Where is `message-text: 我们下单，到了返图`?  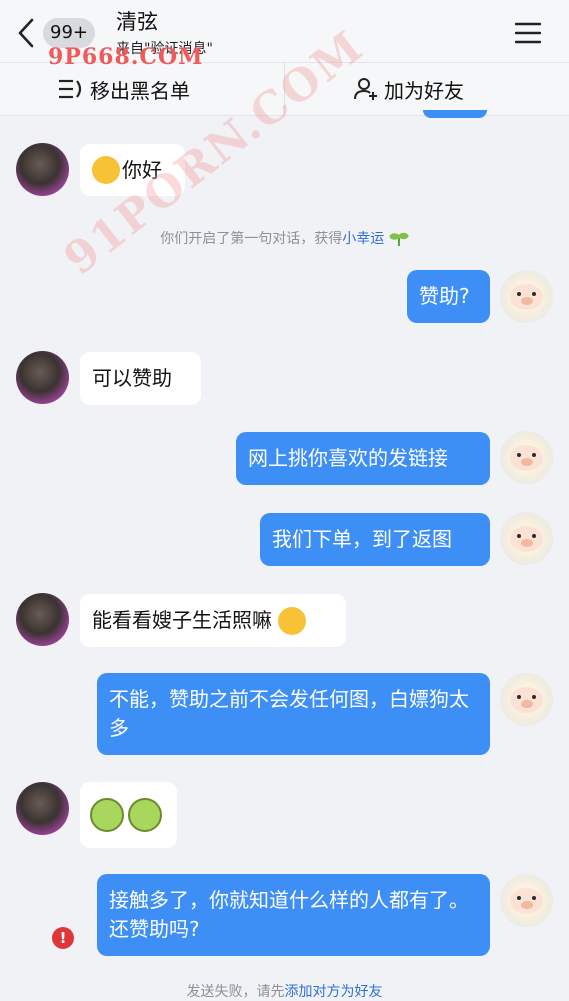
message-text: 我们下单，到了返图 is located at coordinates (362, 539).